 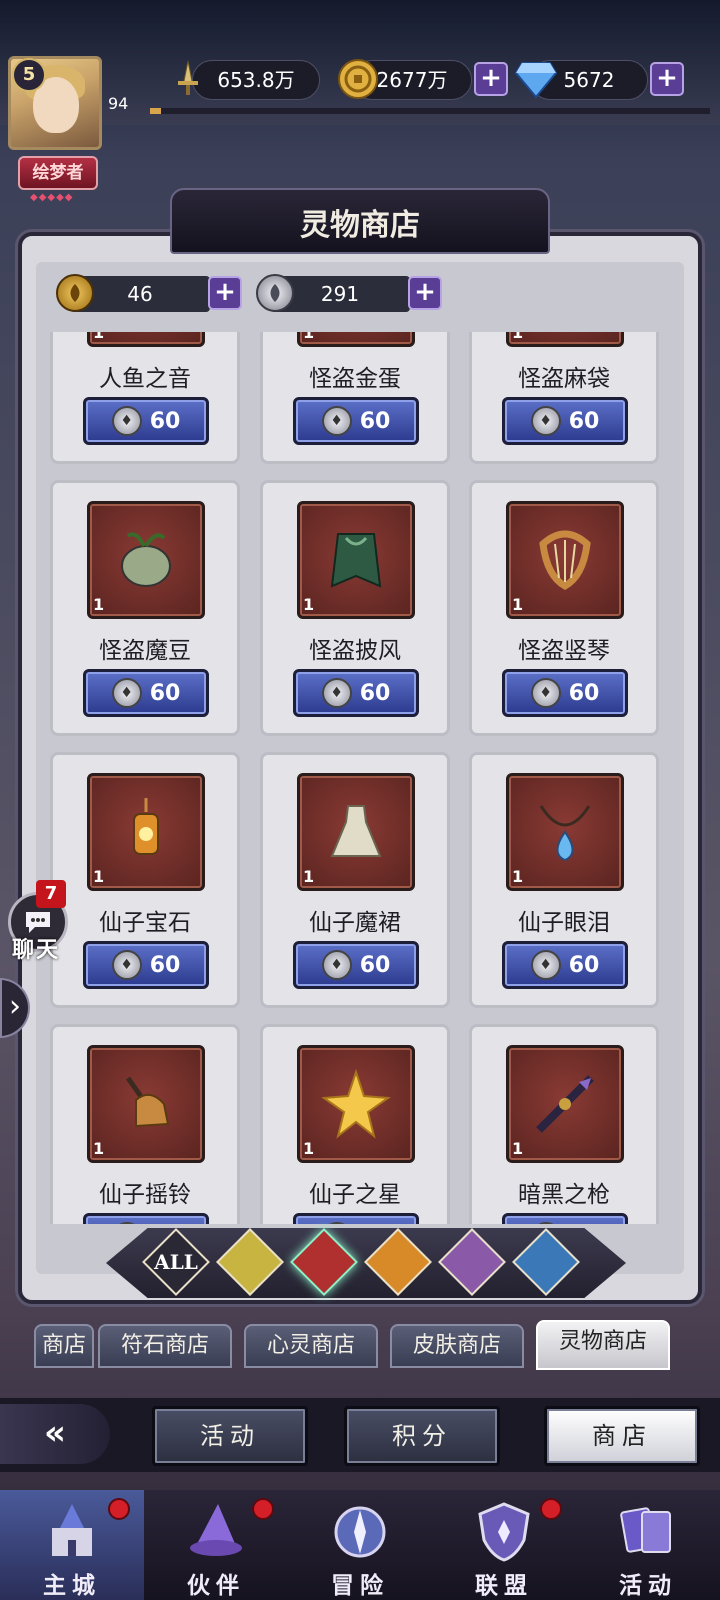 I want to click on item-name: 仙子摇铃, so click(x=145, y=1195).